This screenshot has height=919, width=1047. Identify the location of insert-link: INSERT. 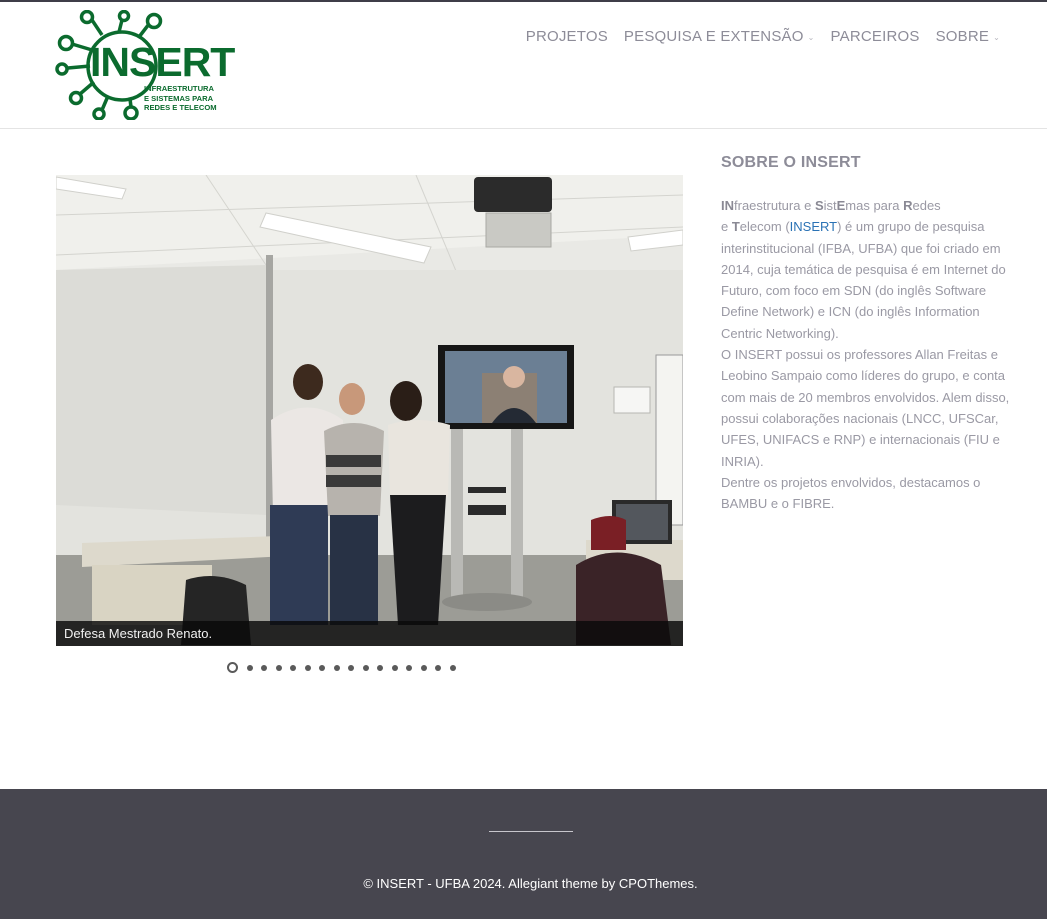
(813, 226).